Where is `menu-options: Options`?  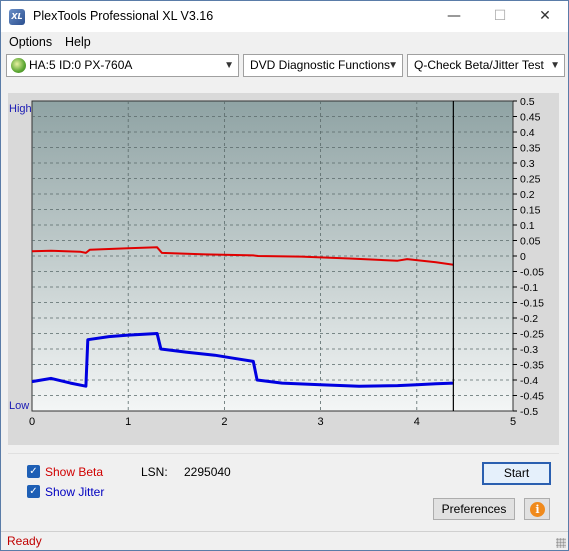 menu-options: Options is located at coordinates (30, 42).